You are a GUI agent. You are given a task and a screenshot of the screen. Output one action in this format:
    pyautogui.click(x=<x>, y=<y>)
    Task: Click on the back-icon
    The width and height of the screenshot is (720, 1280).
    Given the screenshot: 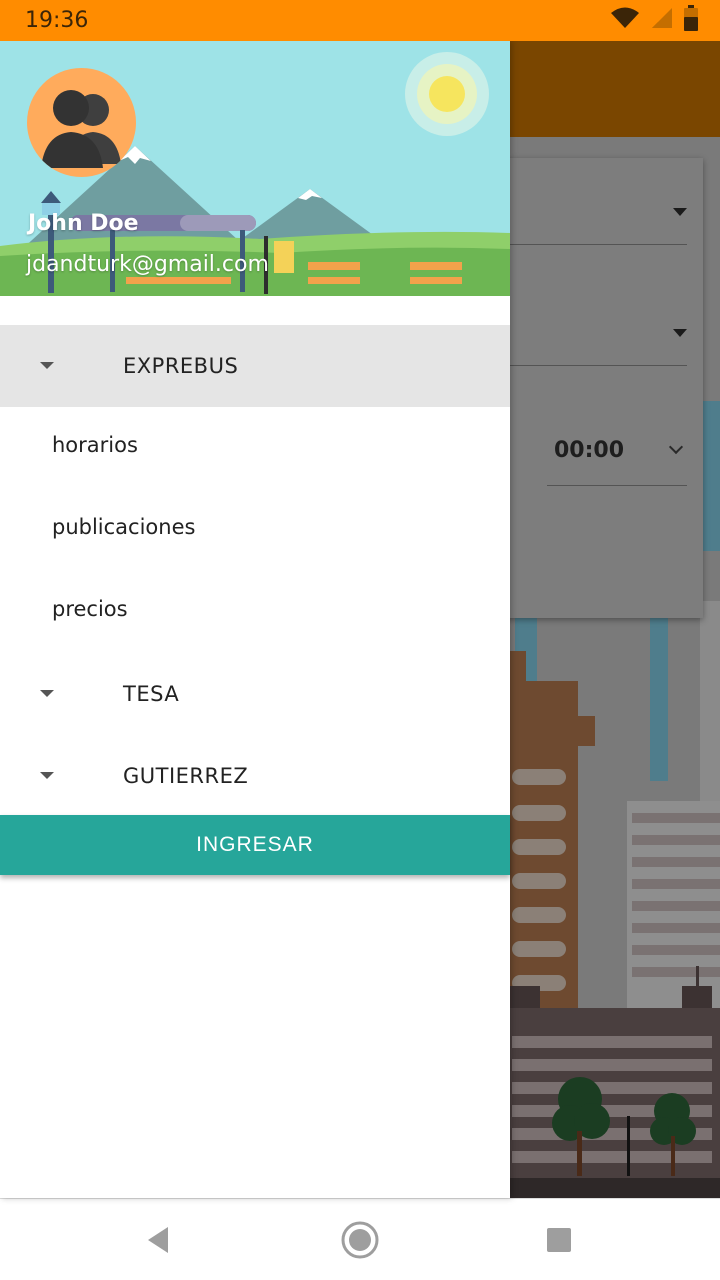 What is the action you would take?
    pyautogui.click(x=159, y=1240)
    